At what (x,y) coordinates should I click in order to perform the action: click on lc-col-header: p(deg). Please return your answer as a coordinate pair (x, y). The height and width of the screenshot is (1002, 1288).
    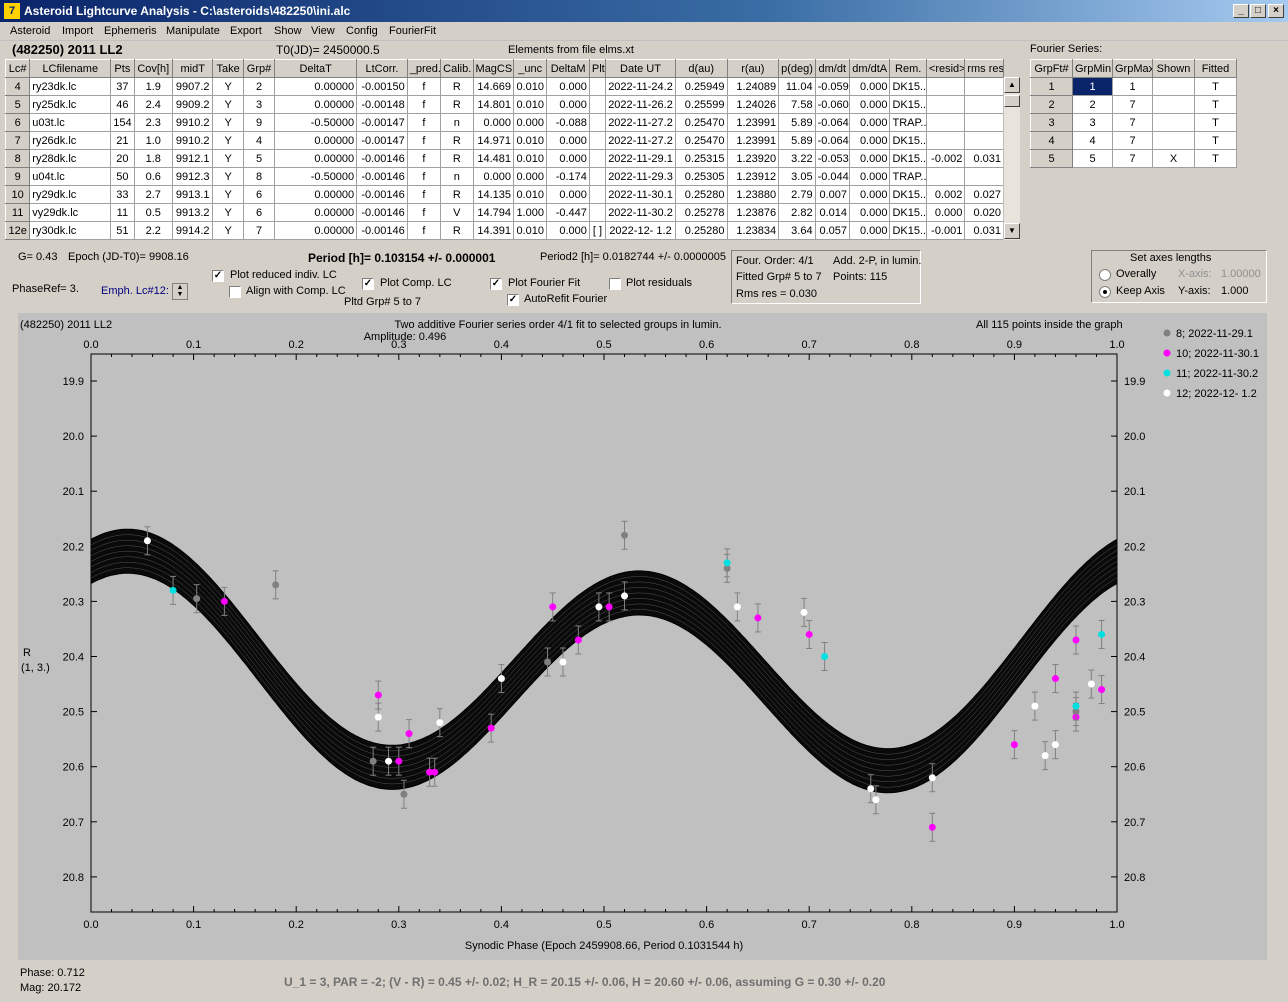
    Looking at the image, I should click on (797, 68).